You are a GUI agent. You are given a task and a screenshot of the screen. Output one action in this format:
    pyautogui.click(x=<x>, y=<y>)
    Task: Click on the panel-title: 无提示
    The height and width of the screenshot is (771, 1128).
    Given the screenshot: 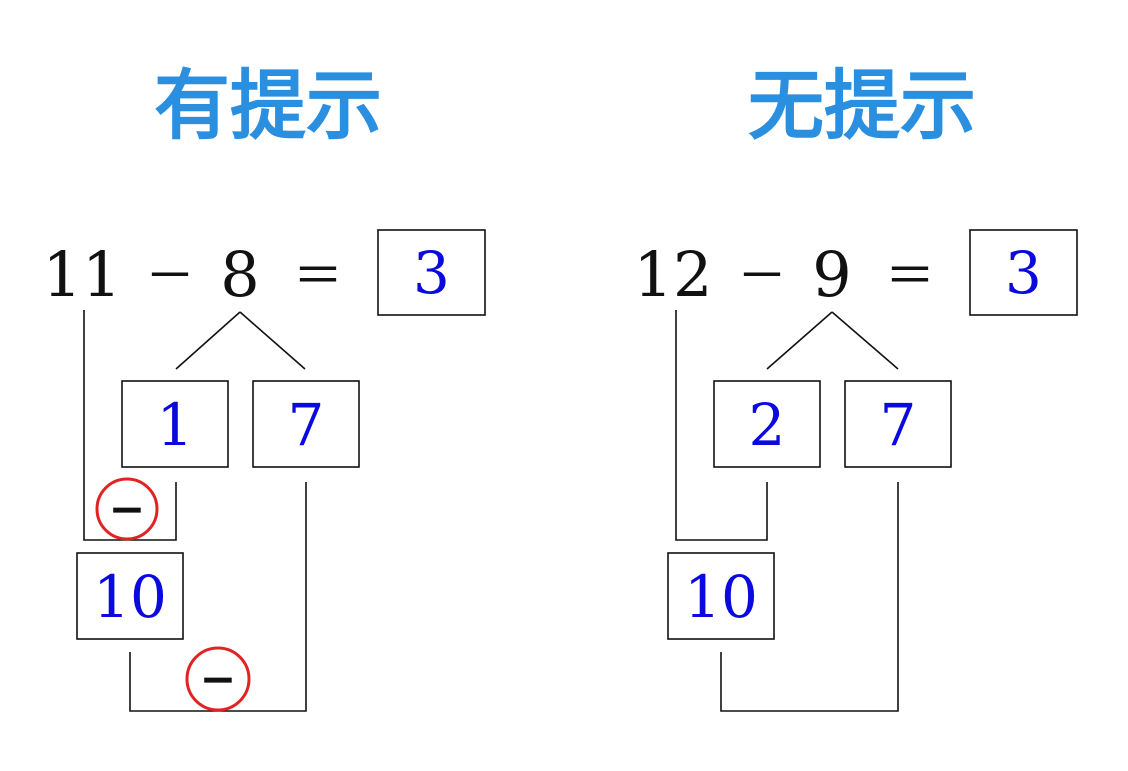 What is the action you would take?
    pyautogui.click(x=862, y=105)
    